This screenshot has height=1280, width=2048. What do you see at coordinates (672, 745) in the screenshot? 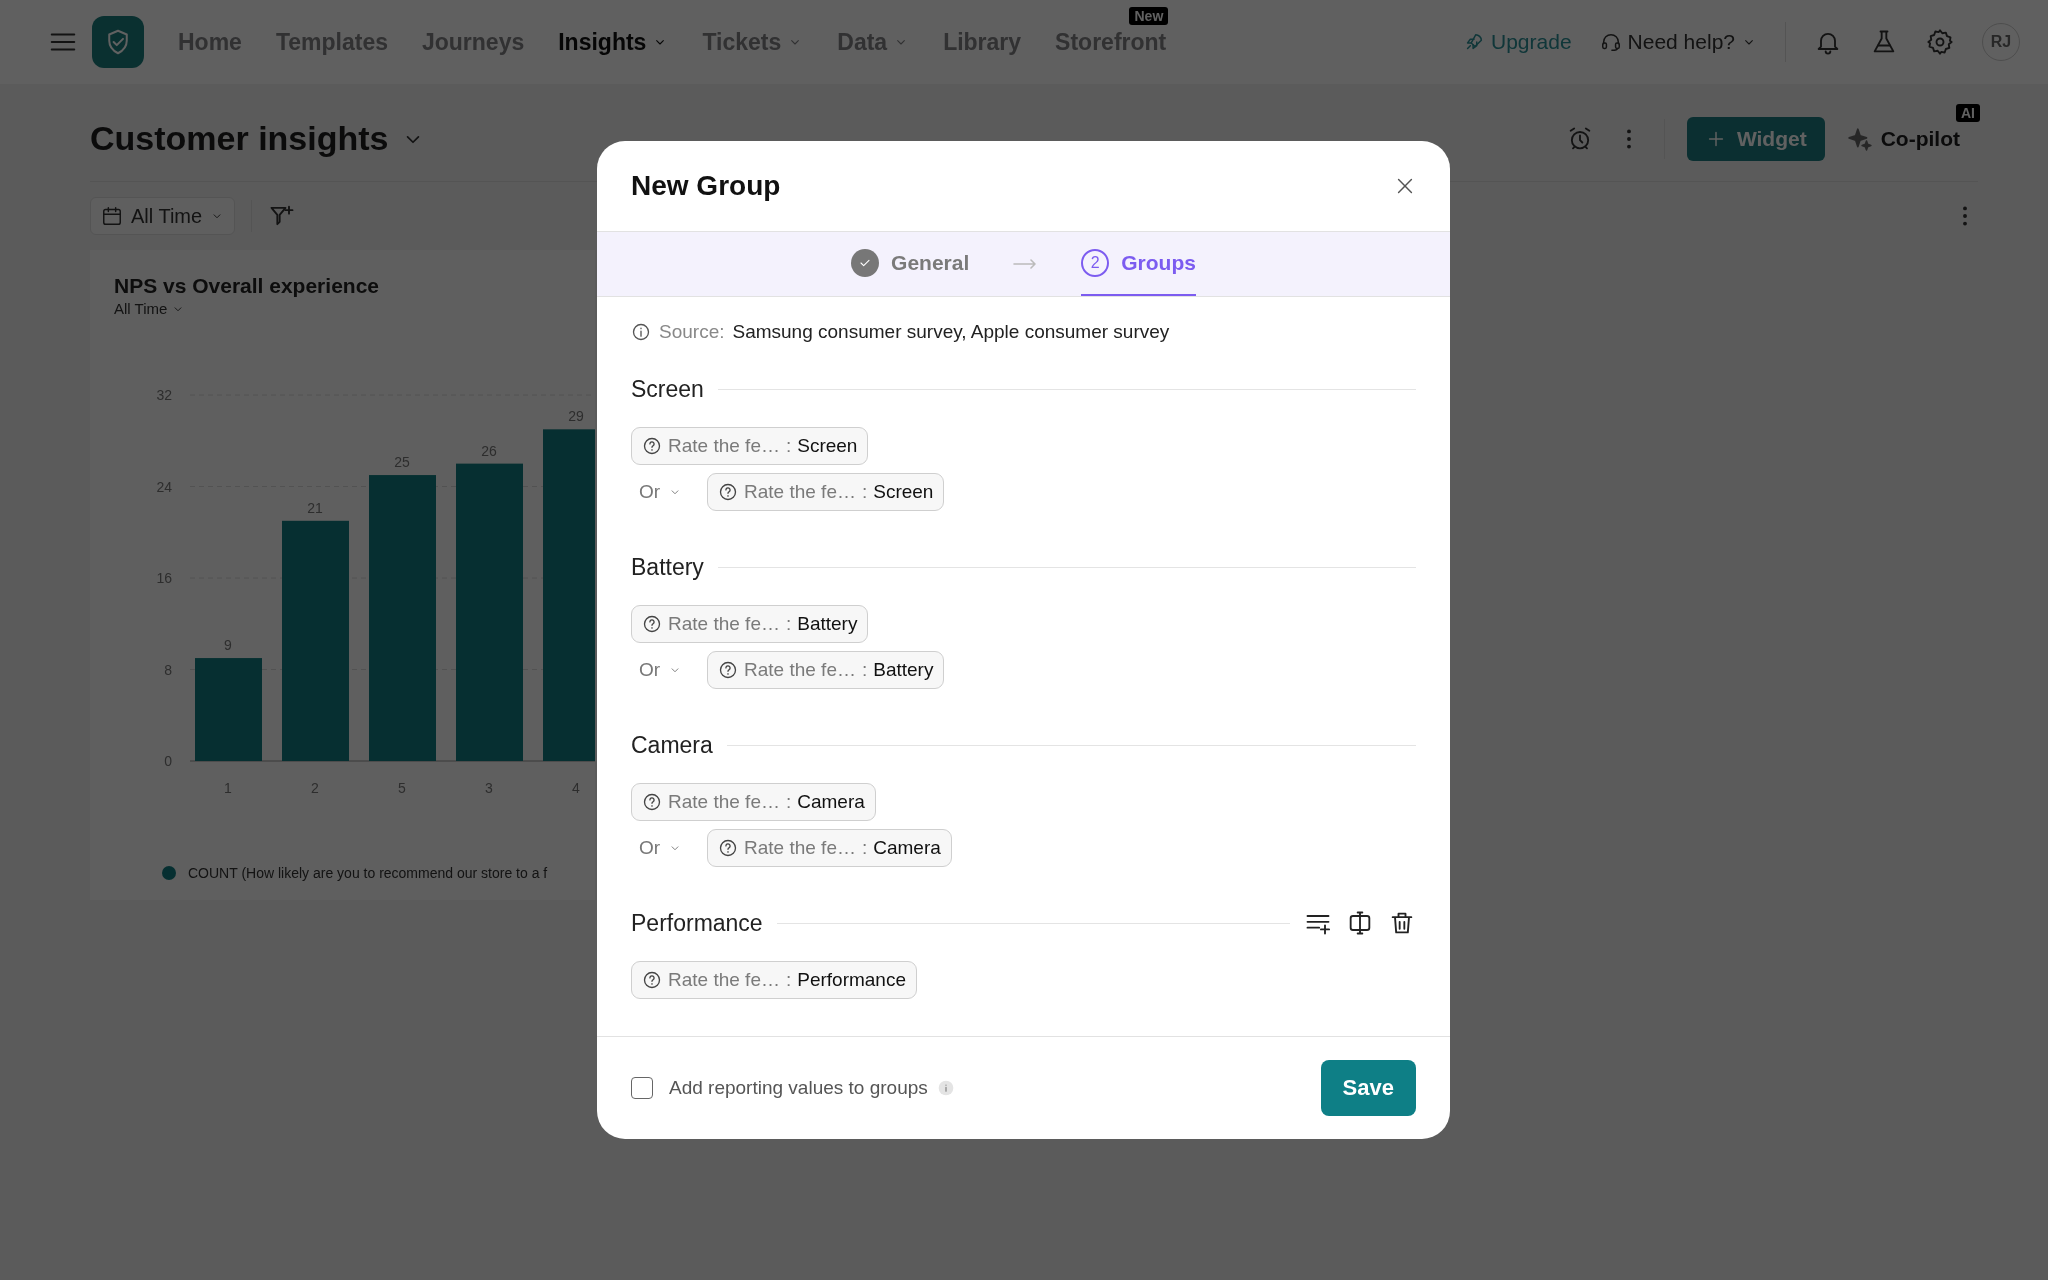
I see `group-name: Camera` at bounding box center [672, 745].